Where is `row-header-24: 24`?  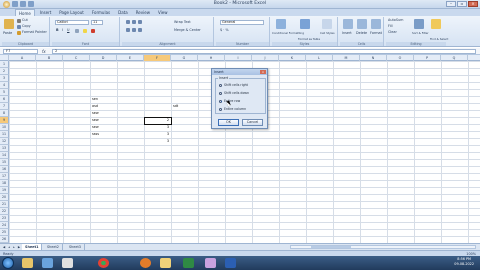
row-header-24: 24 is located at coordinates (4, 225).